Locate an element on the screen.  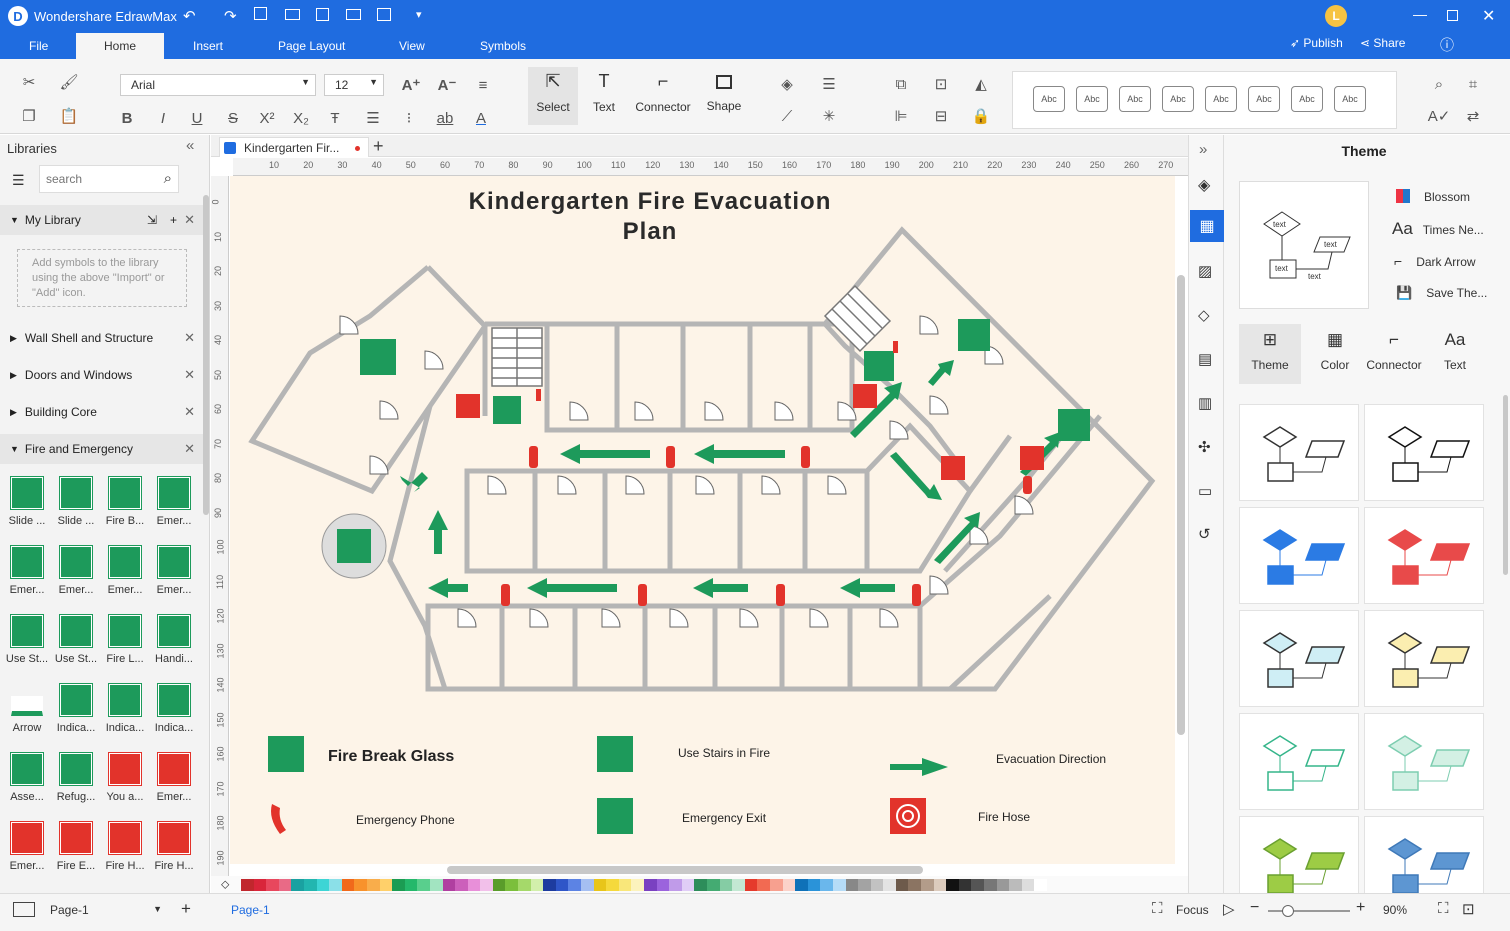
page-icon: ▤ is located at coordinates (1205, 359).